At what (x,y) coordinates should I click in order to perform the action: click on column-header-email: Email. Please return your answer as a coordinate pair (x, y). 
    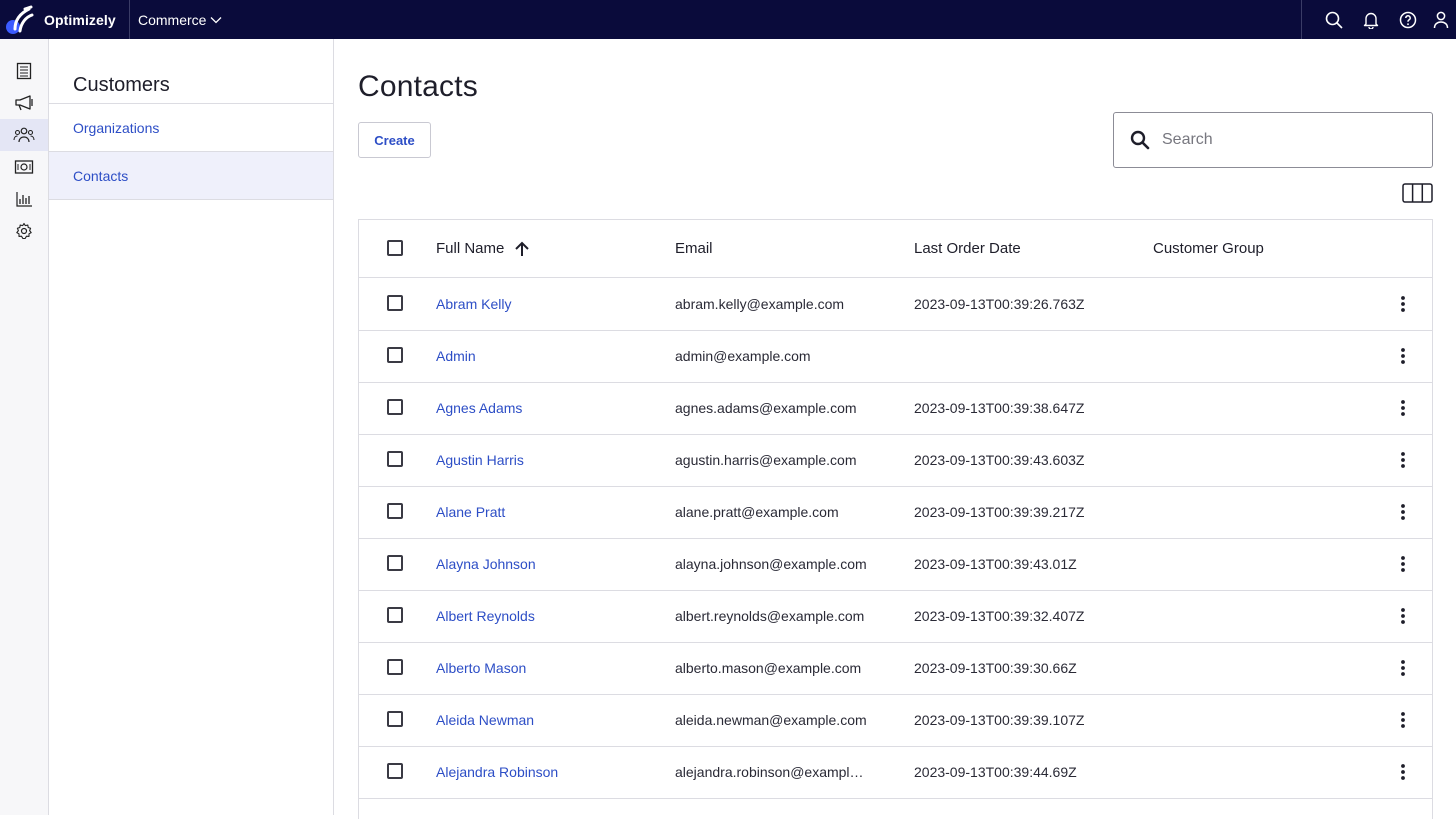
    Looking at the image, I should click on (694, 248).